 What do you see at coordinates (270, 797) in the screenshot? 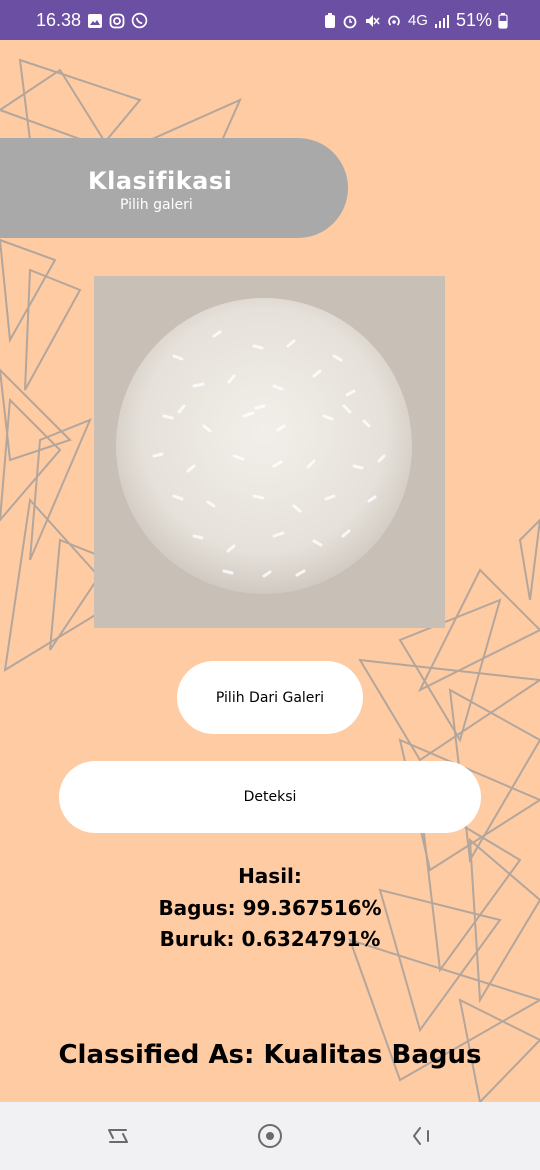
I see `detect-button: Deteksi` at bounding box center [270, 797].